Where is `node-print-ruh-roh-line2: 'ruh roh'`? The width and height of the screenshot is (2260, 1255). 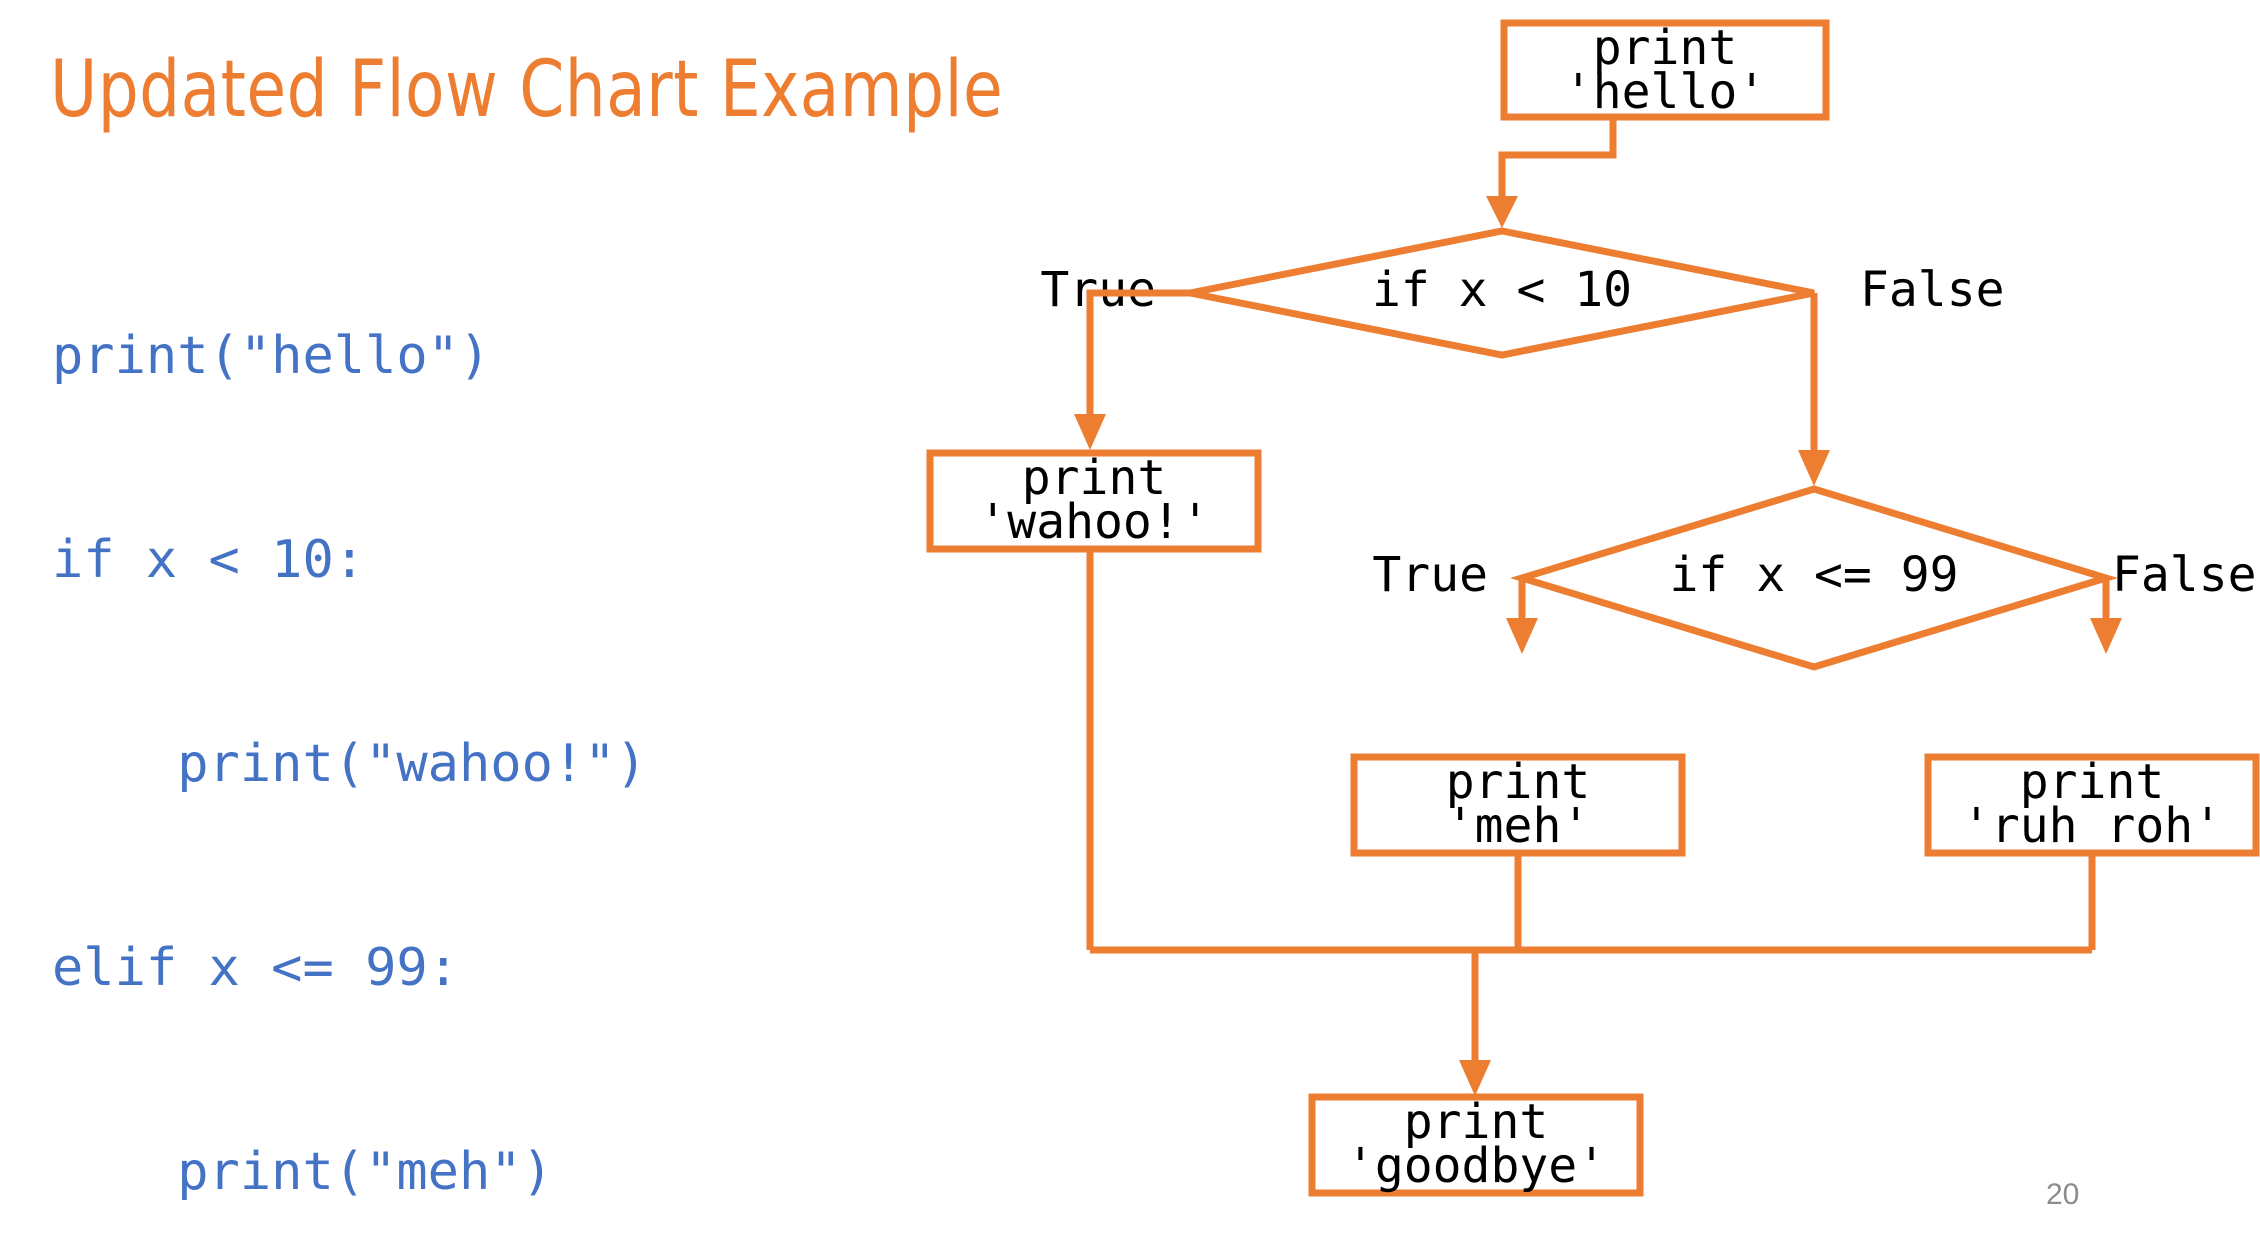
node-print-ruh-roh-line2: 'ruh roh' is located at coordinates (2092, 826).